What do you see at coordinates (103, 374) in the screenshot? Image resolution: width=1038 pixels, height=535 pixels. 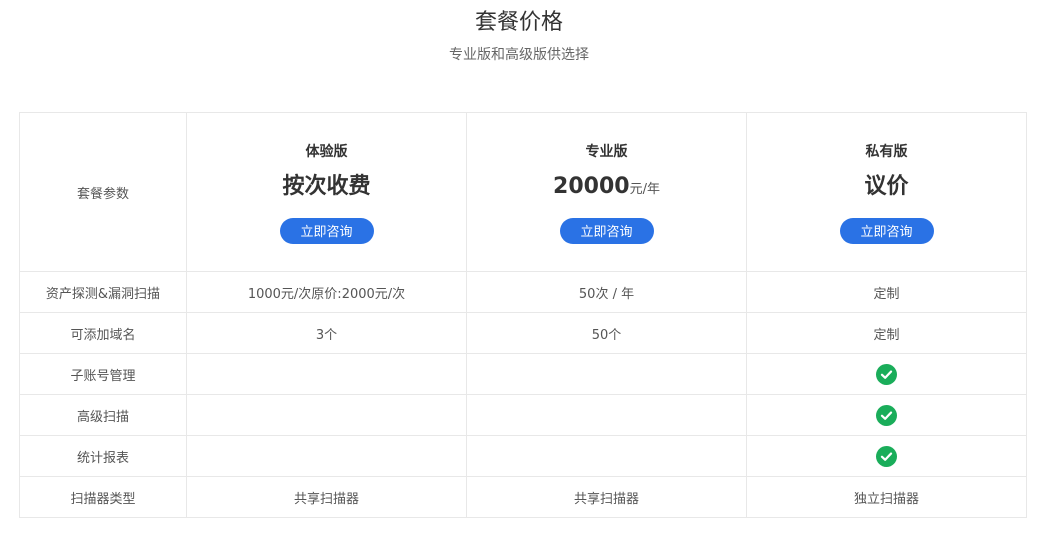 I see `feature-label: 子账号管理` at bounding box center [103, 374].